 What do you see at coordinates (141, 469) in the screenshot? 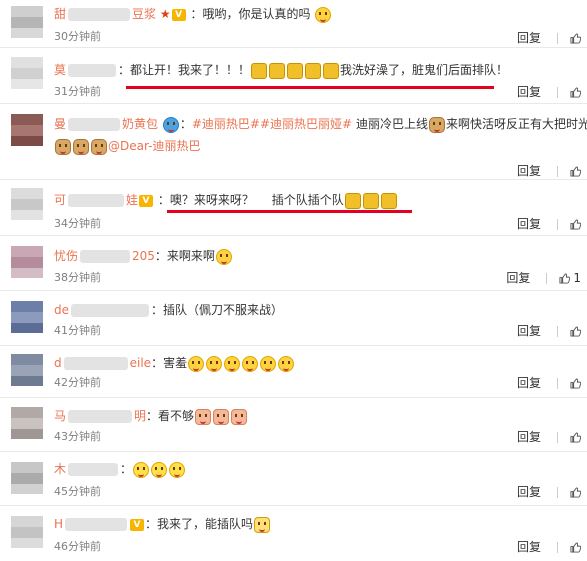
I see `laughing-emoji-icon` at bounding box center [141, 469].